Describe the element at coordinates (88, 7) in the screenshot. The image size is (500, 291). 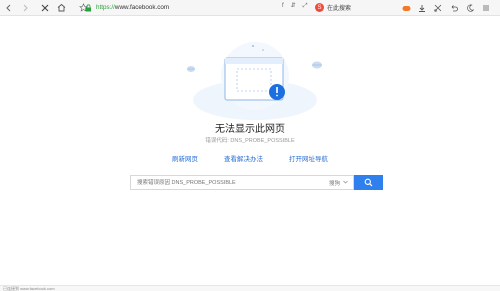
I see `lock-icon` at that location.